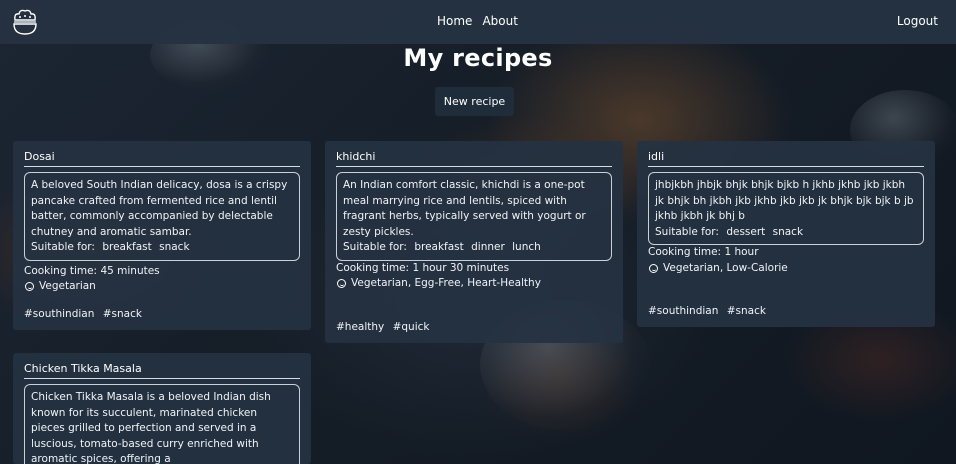 The width and height of the screenshot is (956, 464). I want to click on suitable-for: Suitable for: breakfast dinner lunch, so click(474, 248).